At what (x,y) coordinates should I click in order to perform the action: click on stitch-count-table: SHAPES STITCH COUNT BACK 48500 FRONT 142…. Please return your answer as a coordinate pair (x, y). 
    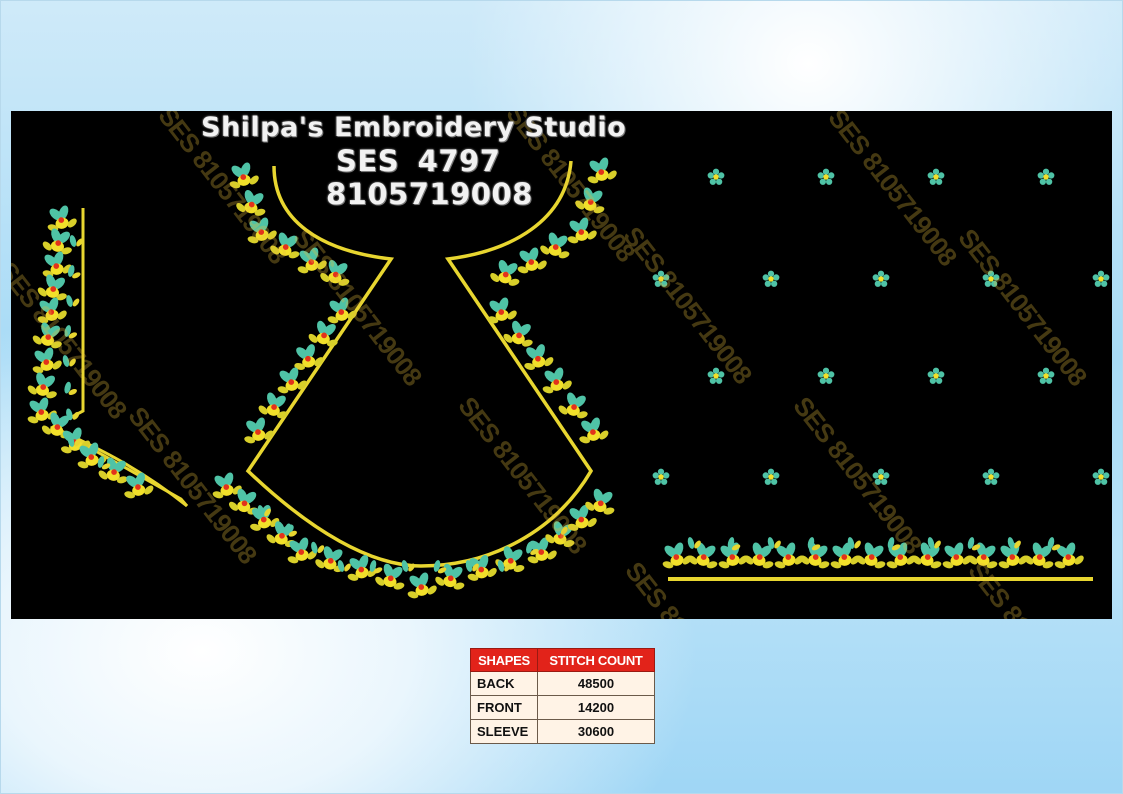
    Looking at the image, I should click on (562, 696).